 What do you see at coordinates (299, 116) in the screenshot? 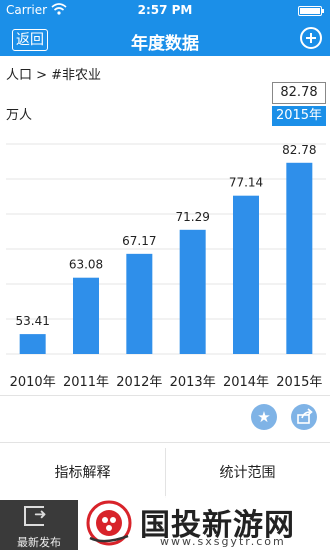
I see `selected-year-badge: 2015年` at bounding box center [299, 116].